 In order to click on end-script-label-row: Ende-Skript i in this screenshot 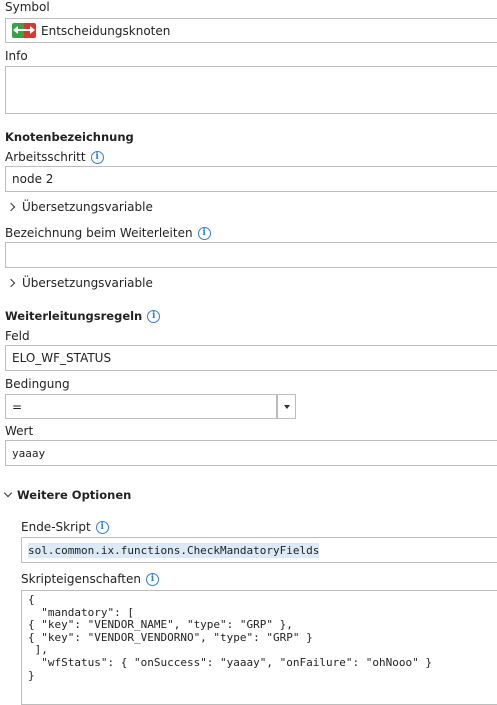, I will do `click(65, 527)`.